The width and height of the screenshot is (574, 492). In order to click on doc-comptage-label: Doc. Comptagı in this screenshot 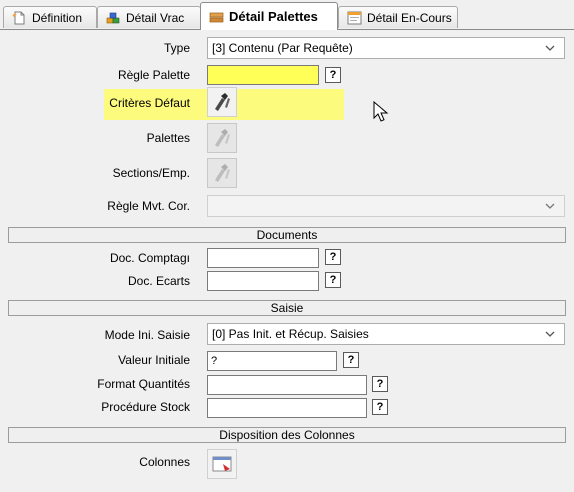, I will do `click(149, 258)`.